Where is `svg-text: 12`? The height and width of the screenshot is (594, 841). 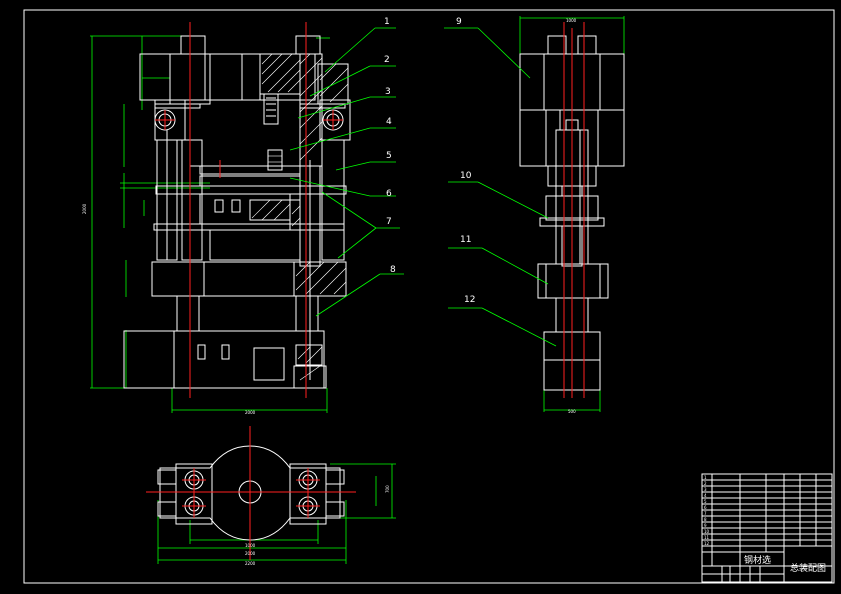 svg-text: 12 is located at coordinates (707, 543).